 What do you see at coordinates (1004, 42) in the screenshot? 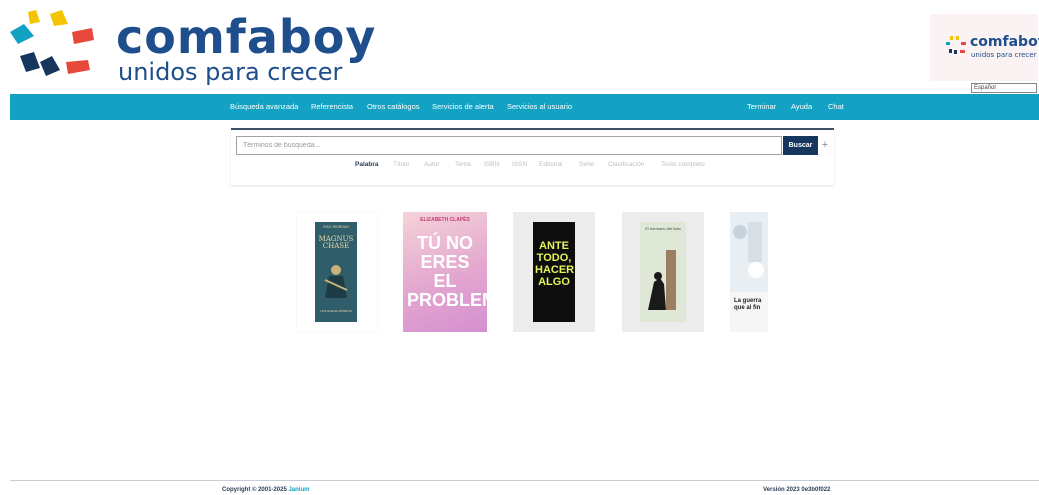
I see `partner-logo-wordmark: comfaboy` at bounding box center [1004, 42].